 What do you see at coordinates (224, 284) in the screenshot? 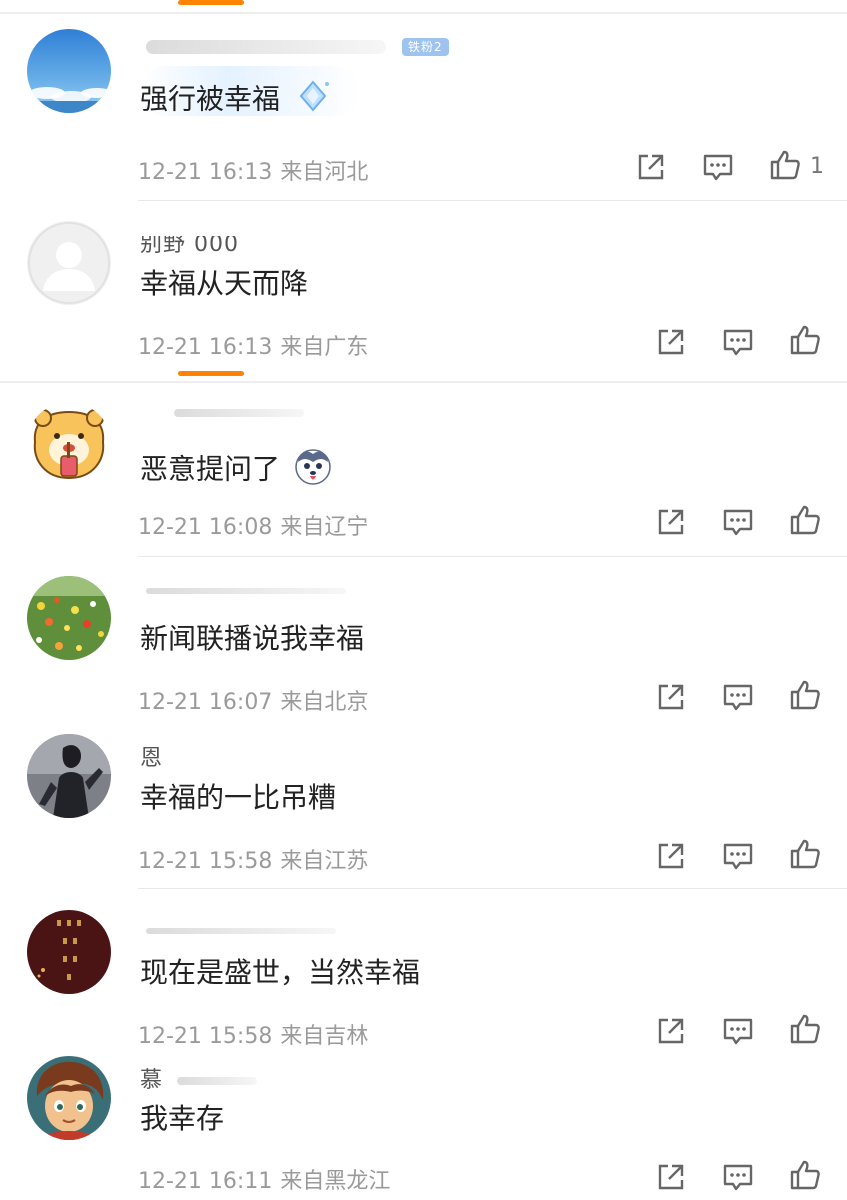
I see `comment-text: 幸福从天而降` at bounding box center [224, 284].